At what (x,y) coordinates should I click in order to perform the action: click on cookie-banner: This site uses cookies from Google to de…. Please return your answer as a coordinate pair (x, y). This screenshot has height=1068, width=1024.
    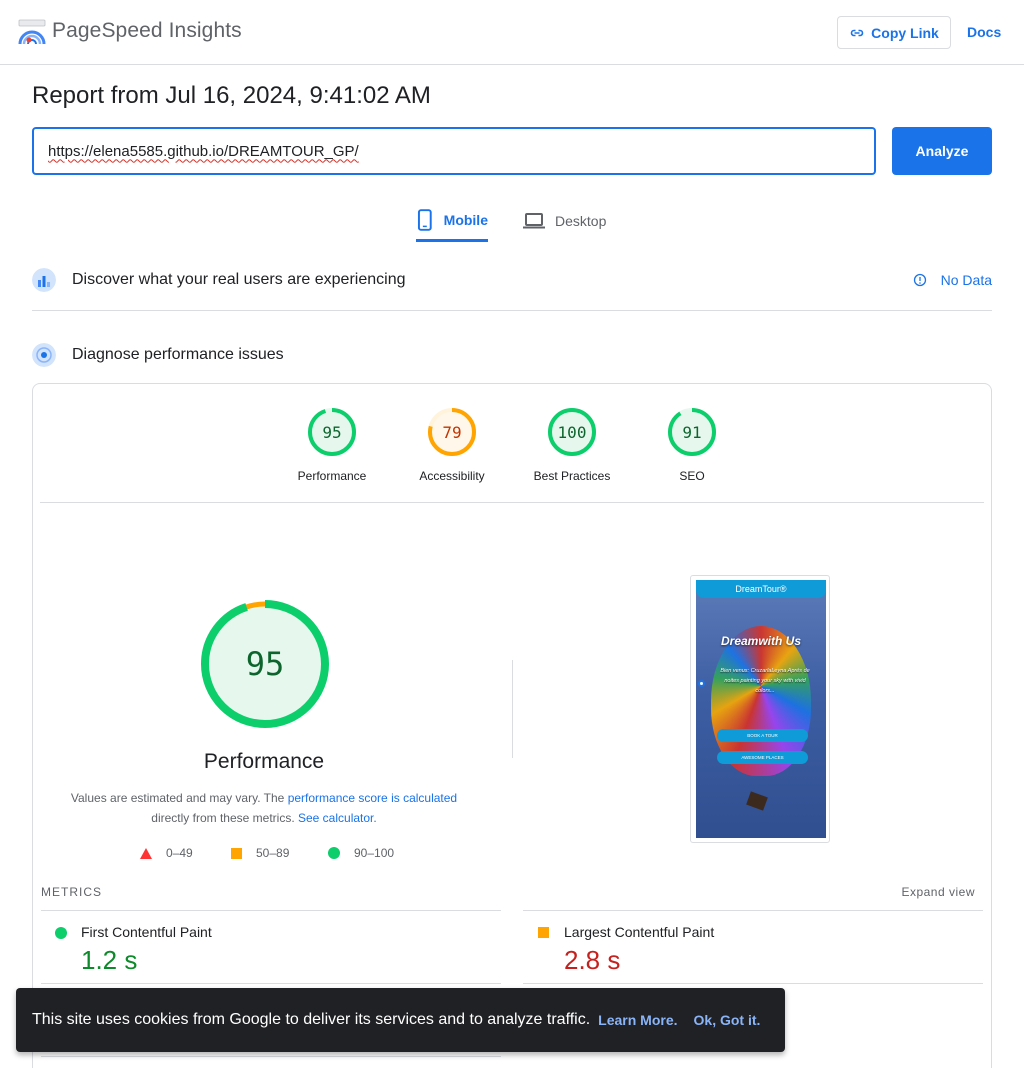
    Looking at the image, I should click on (400, 1020).